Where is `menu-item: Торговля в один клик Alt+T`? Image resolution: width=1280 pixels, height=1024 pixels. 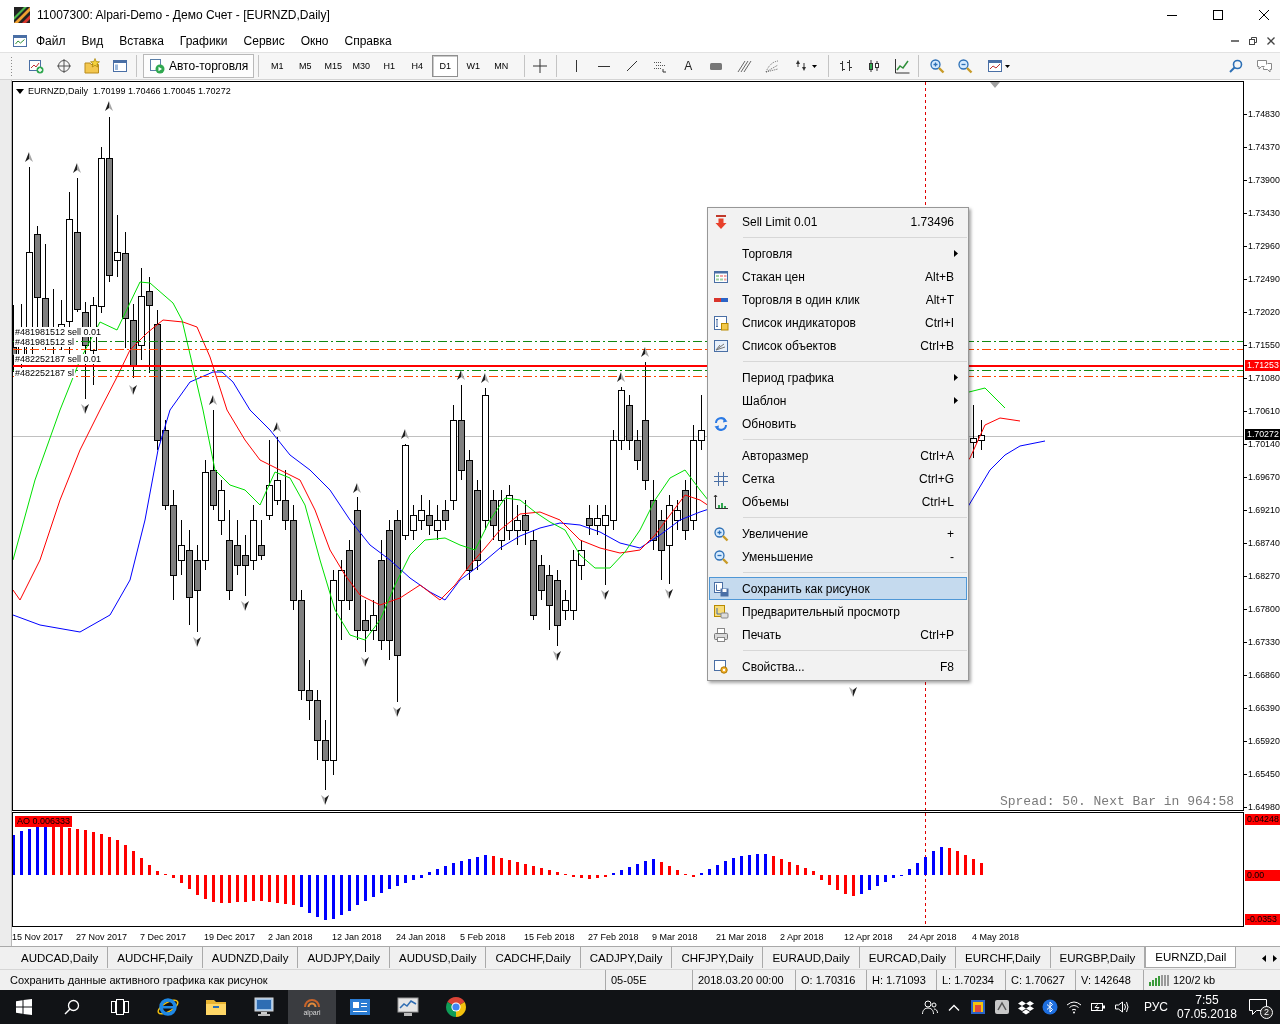
menu-item: Торговля в один клик Alt+T is located at coordinates (838, 299).